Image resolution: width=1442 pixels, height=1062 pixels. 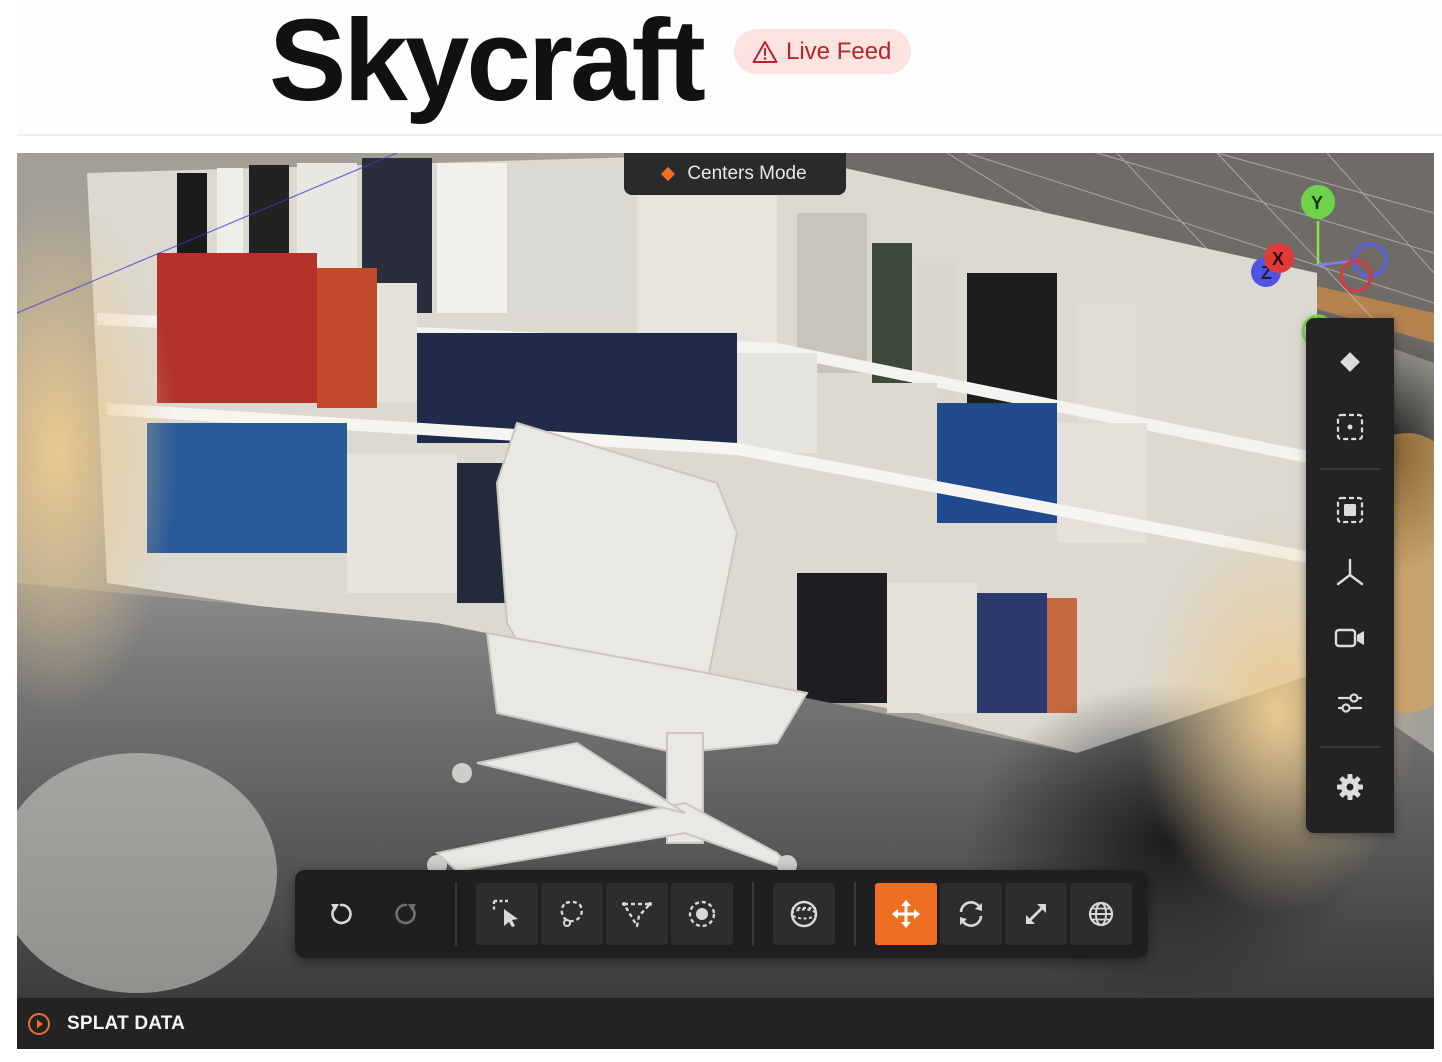 I want to click on move-button, so click(x=906, y=914).